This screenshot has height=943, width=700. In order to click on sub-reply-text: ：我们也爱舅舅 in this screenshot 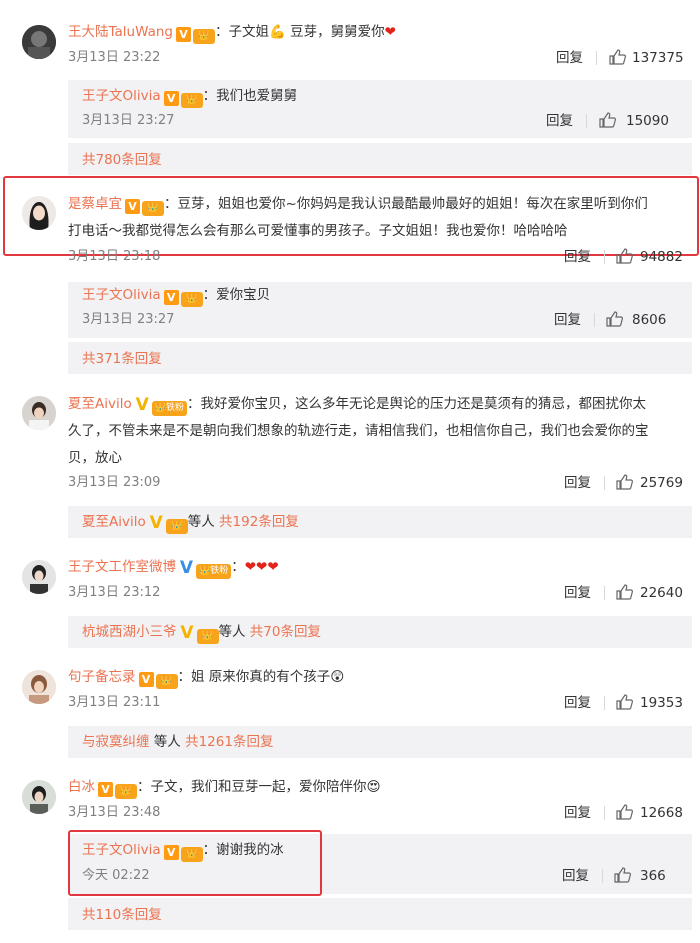, I will do `click(250, 96)`.